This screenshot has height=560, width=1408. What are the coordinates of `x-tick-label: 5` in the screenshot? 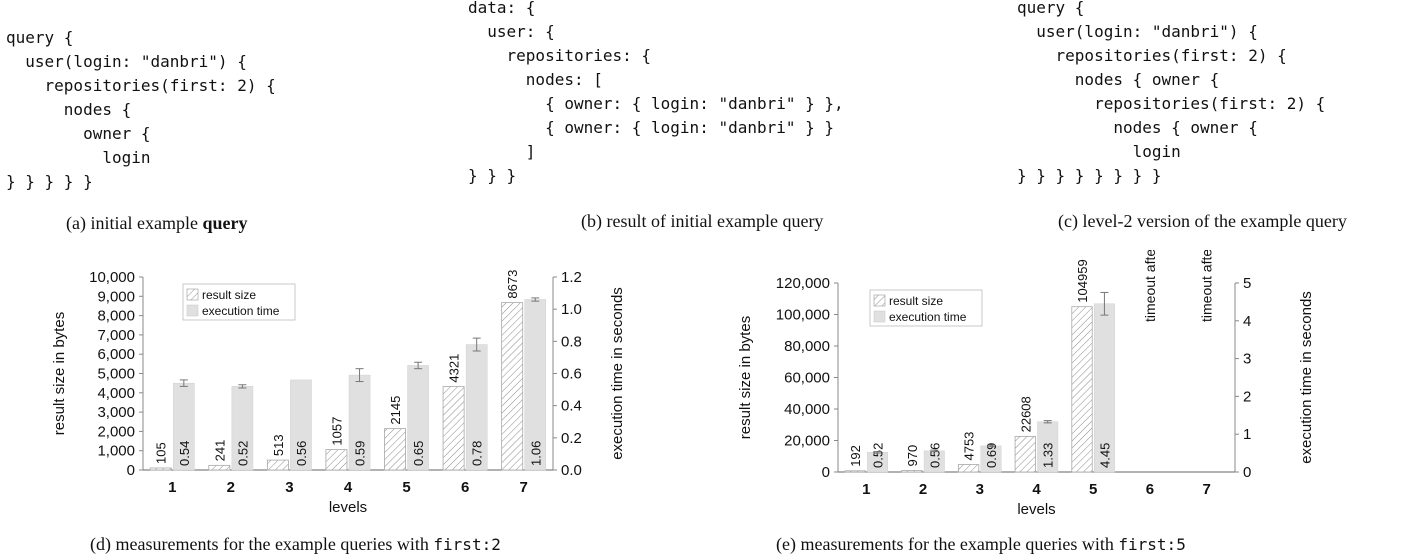 It's located at (1093, 489).